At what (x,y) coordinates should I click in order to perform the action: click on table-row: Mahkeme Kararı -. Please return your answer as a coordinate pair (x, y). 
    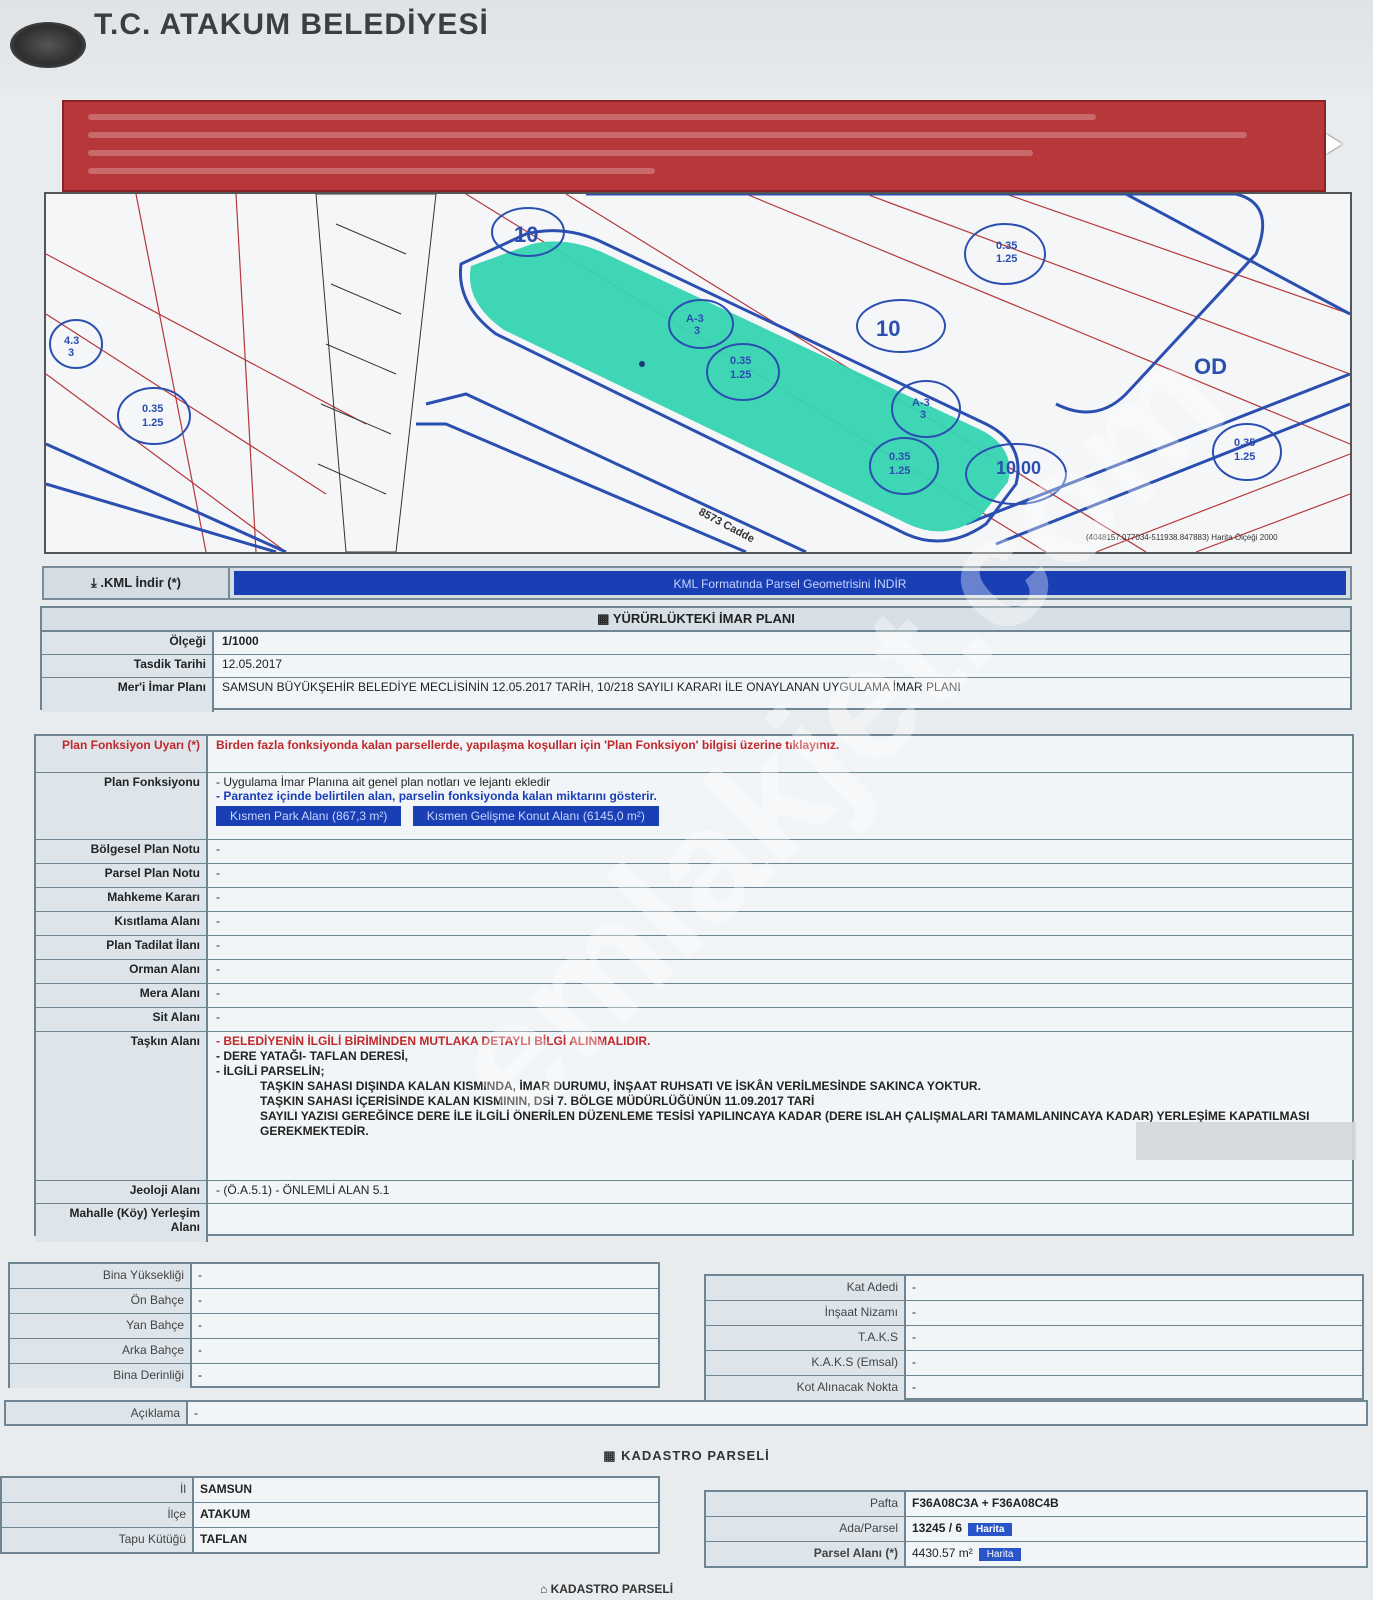
    Looking at the image, I should click on (694, 899).